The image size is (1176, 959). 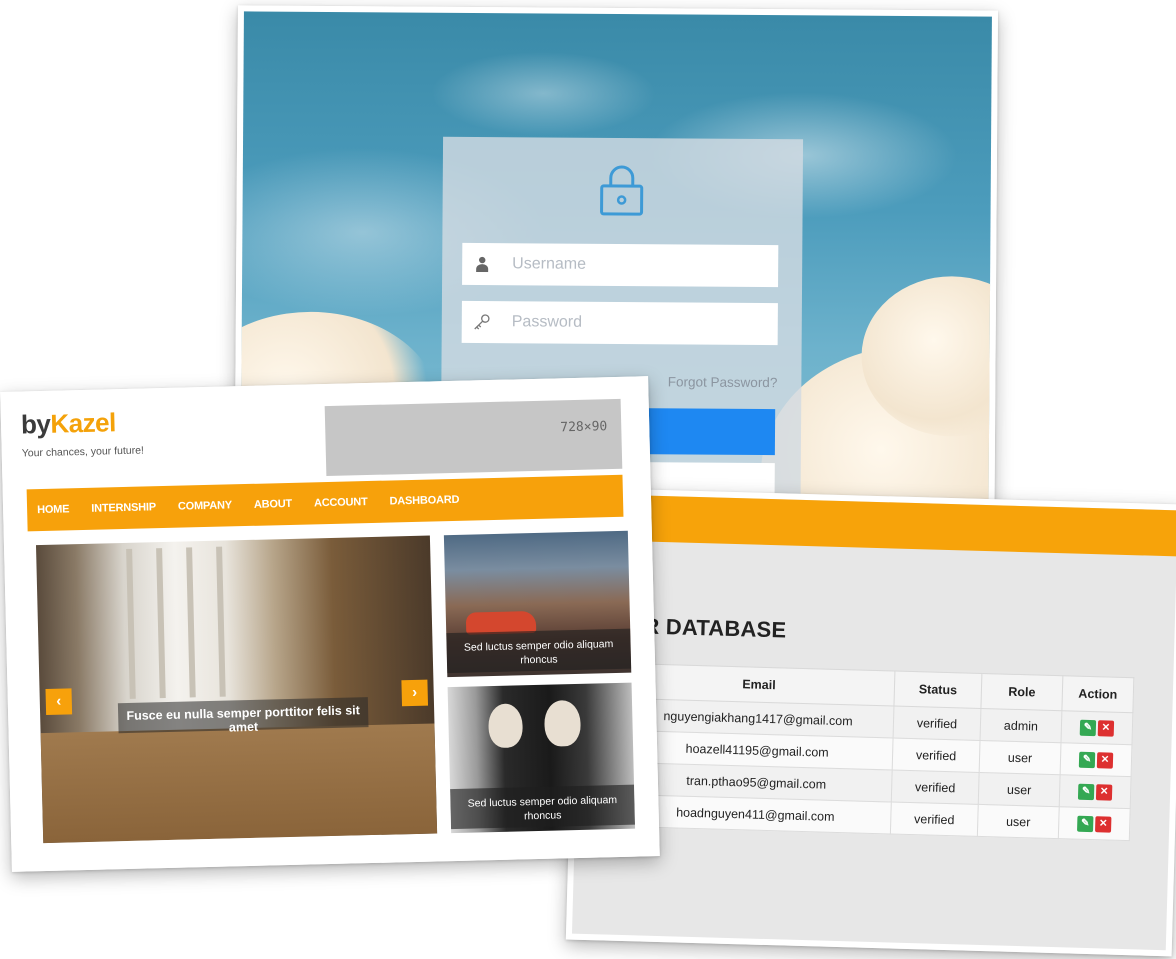 I want to click on nav-item-home: HOME, so click(x=53, y=509).